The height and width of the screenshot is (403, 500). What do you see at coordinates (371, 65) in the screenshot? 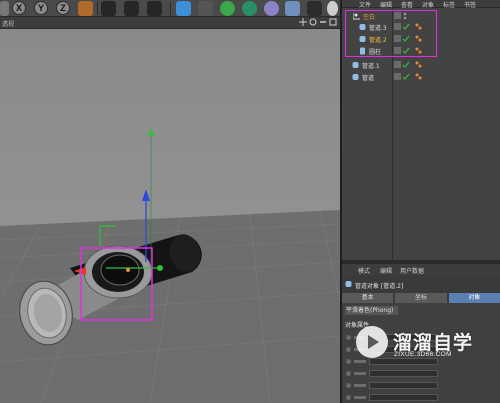
I see `object-name: 管道.1` at bounding box center [371, 65].